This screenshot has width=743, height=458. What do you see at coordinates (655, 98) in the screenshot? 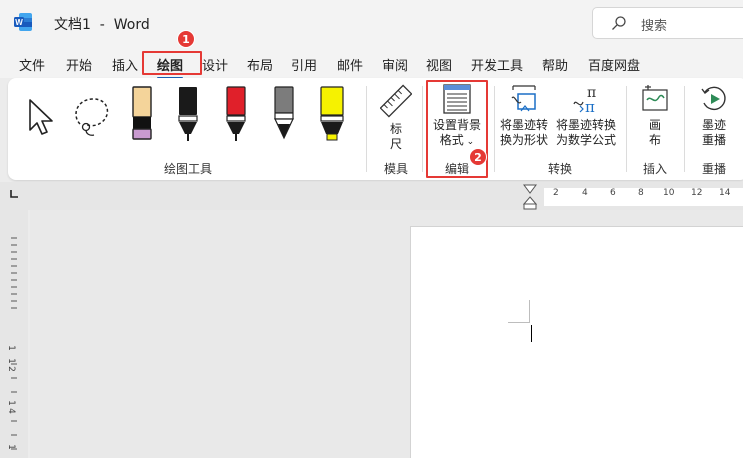
I see `drawing-canvas-icon` at bounding box center [655, 98].